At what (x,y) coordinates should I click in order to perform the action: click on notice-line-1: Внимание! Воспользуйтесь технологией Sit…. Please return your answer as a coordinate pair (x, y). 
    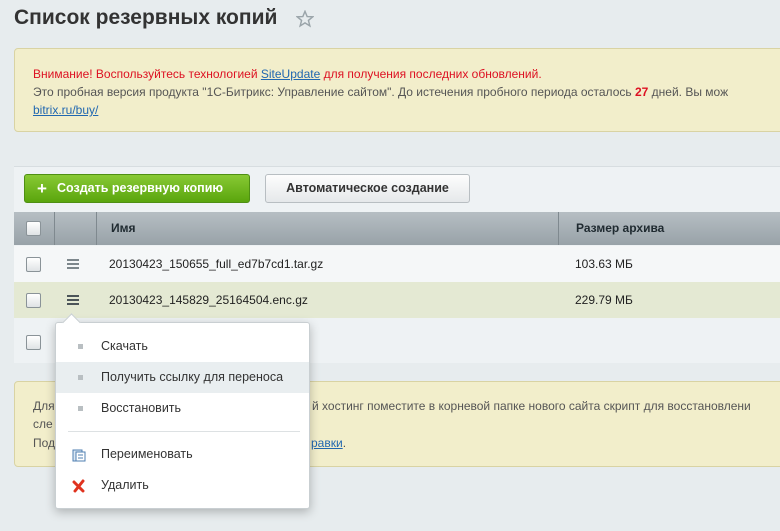
    Looking at the image, I should click on (287, 74).